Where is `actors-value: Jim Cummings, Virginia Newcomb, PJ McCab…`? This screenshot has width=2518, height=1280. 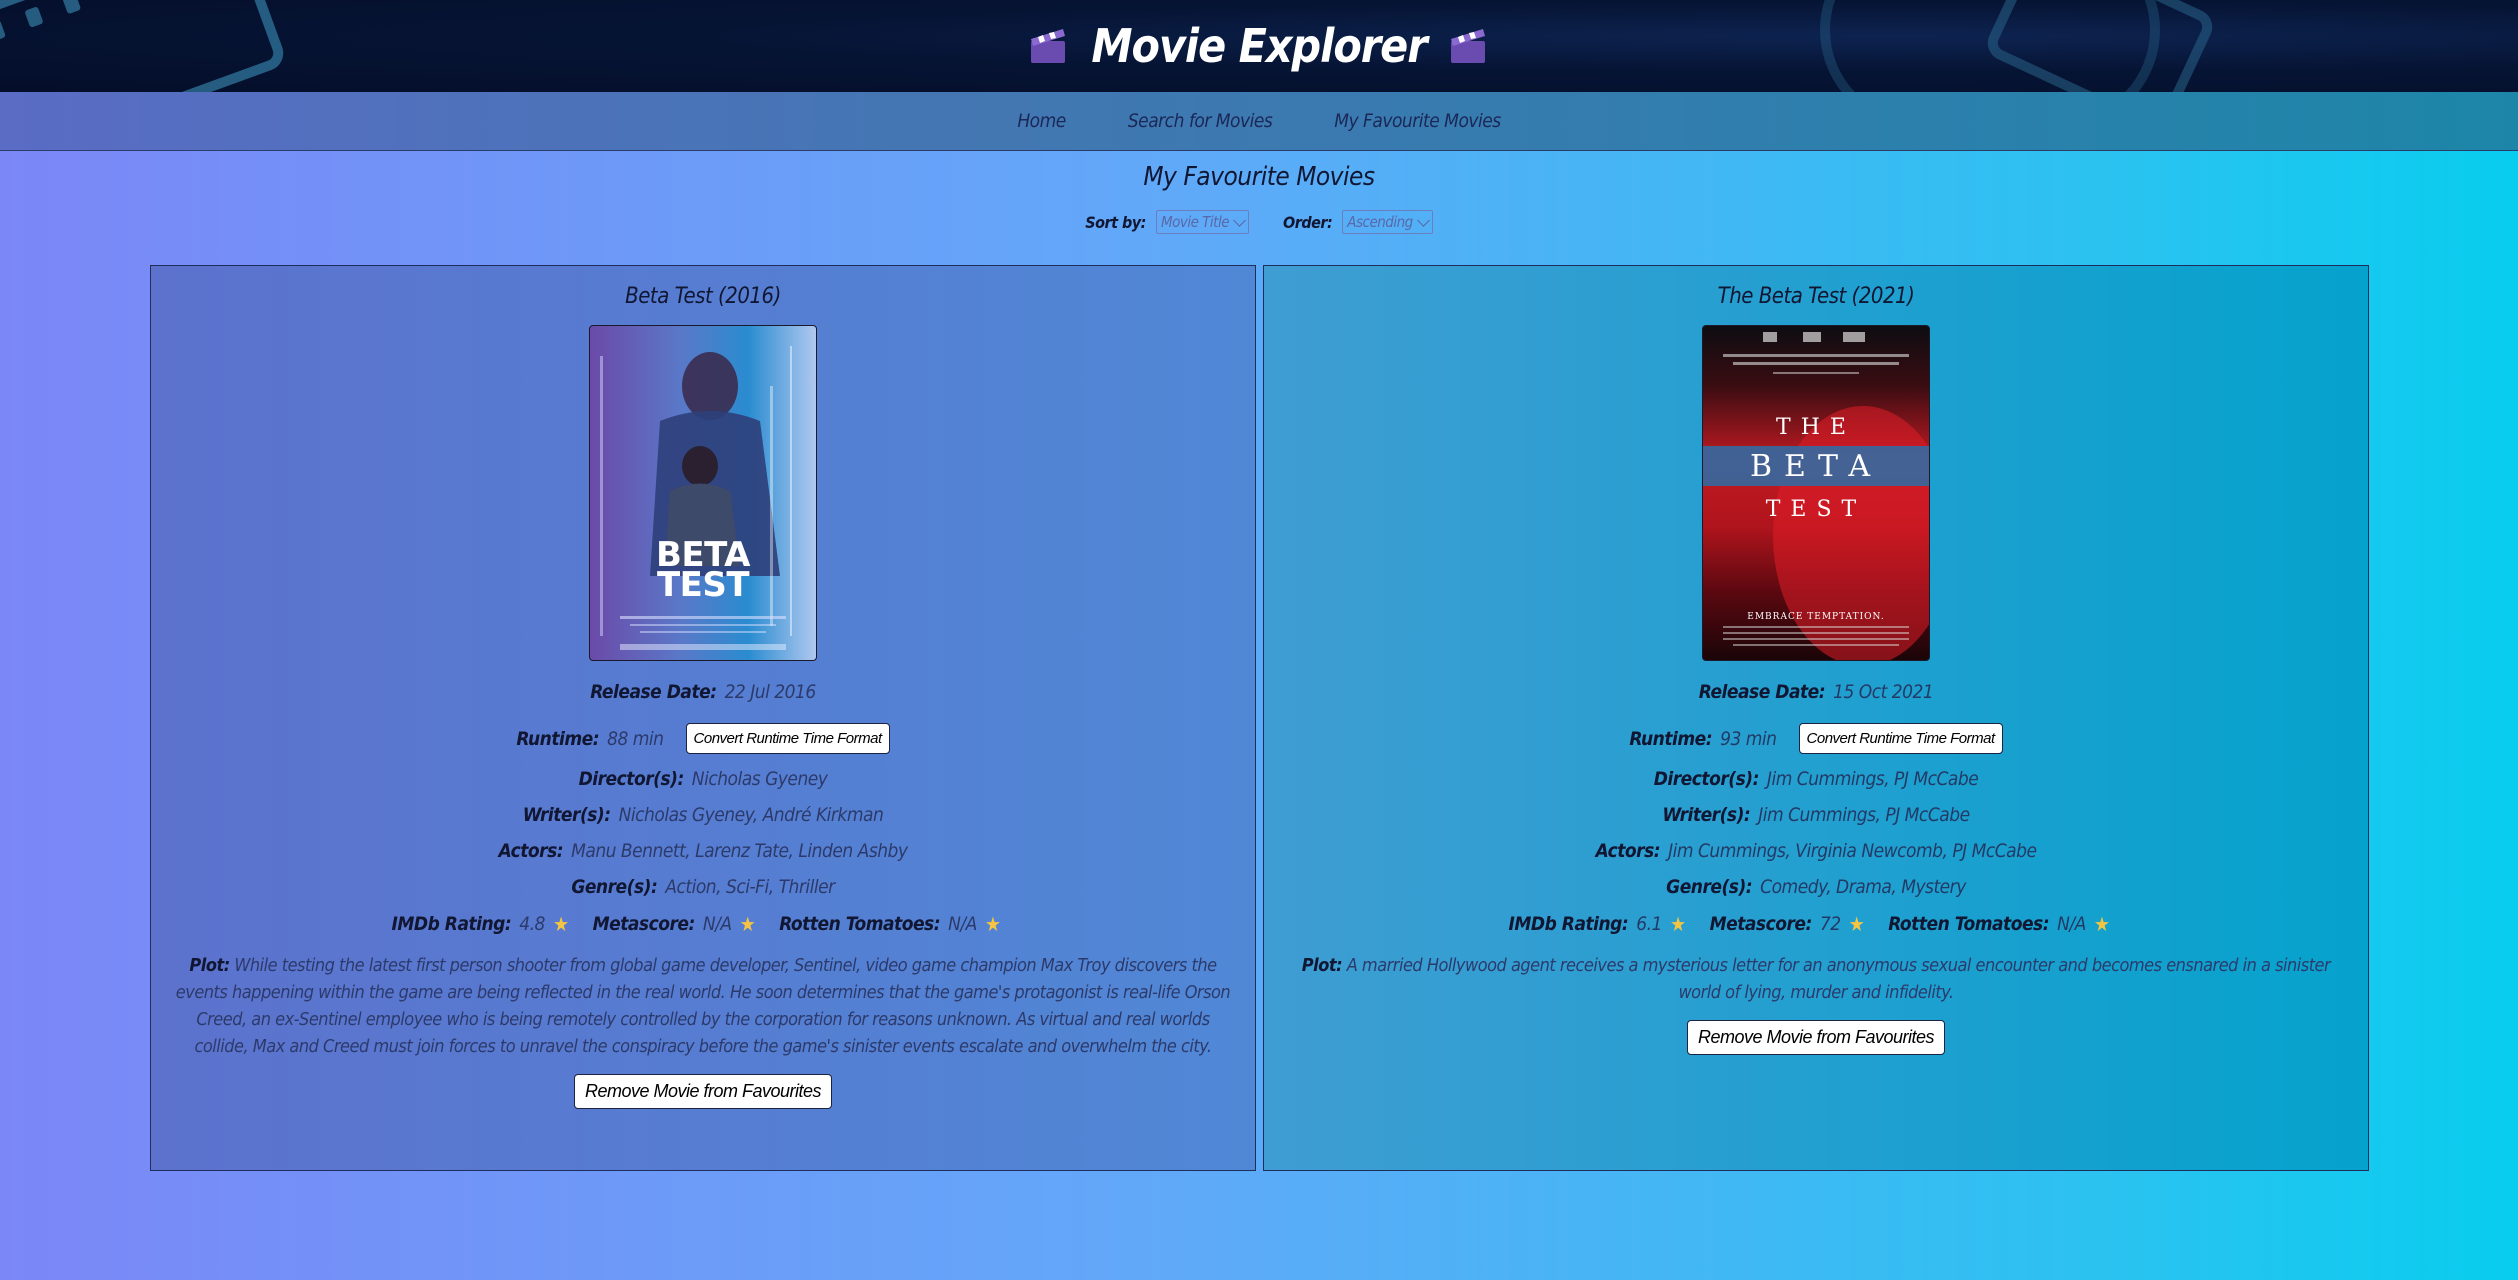
actors-value: Jim Cummings, Virginia Newcomb, PJ McCab… is located at coordinates (1852, 851).